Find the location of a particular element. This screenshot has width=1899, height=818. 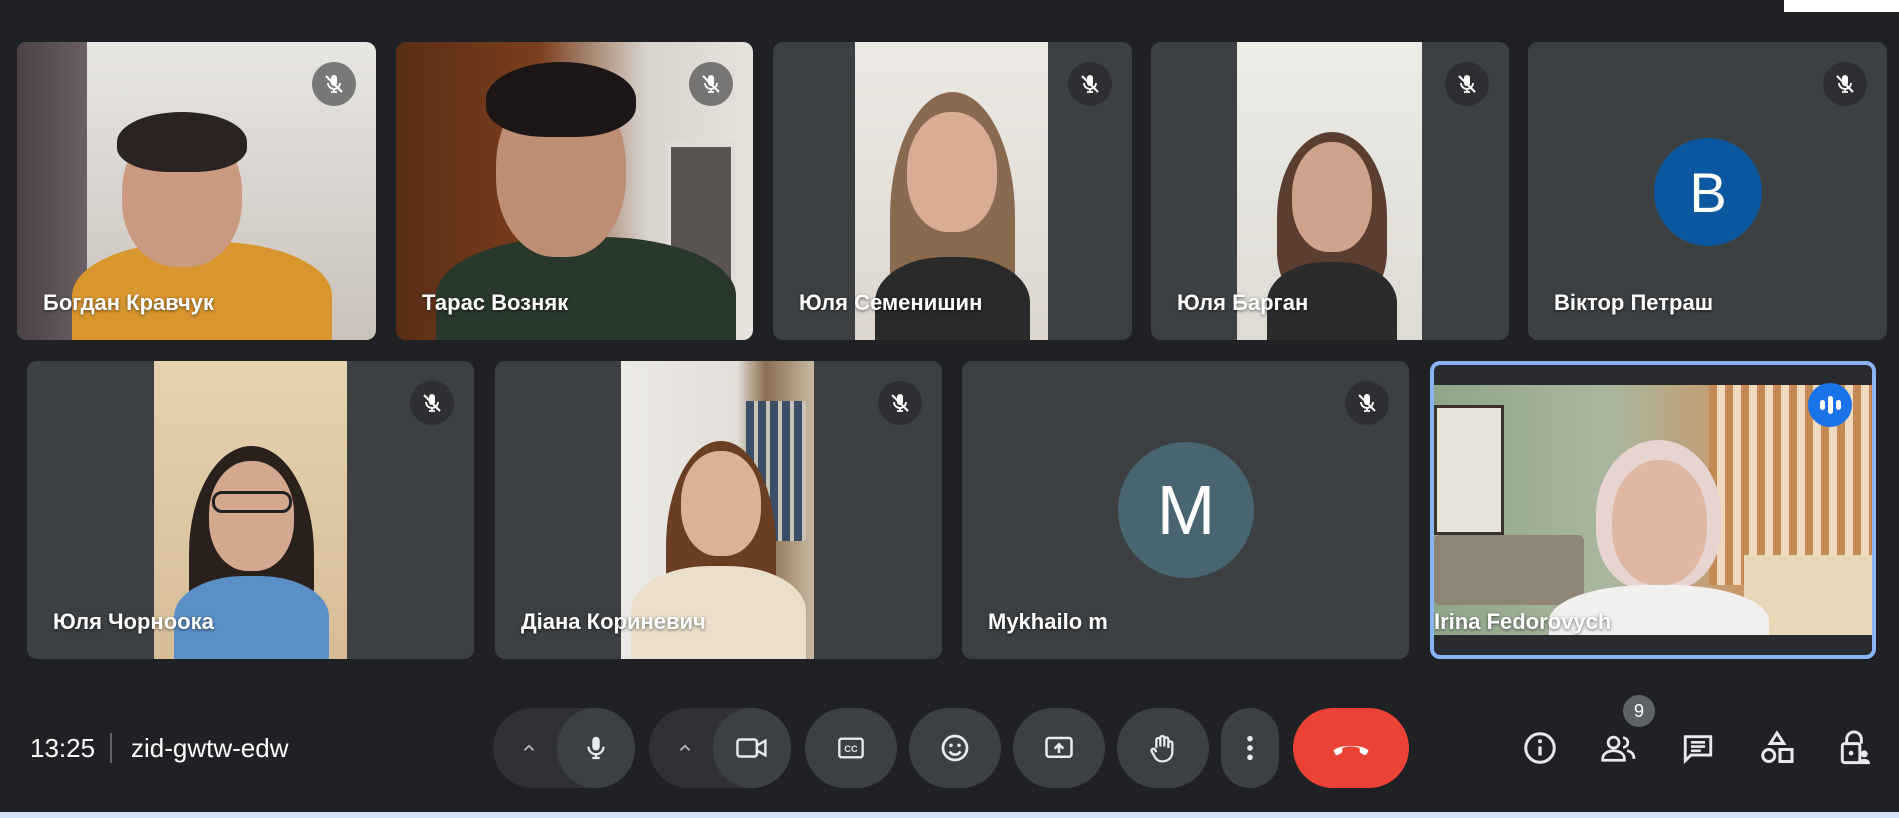

phone-hangup-icon is located at coordinates (1351, 750).